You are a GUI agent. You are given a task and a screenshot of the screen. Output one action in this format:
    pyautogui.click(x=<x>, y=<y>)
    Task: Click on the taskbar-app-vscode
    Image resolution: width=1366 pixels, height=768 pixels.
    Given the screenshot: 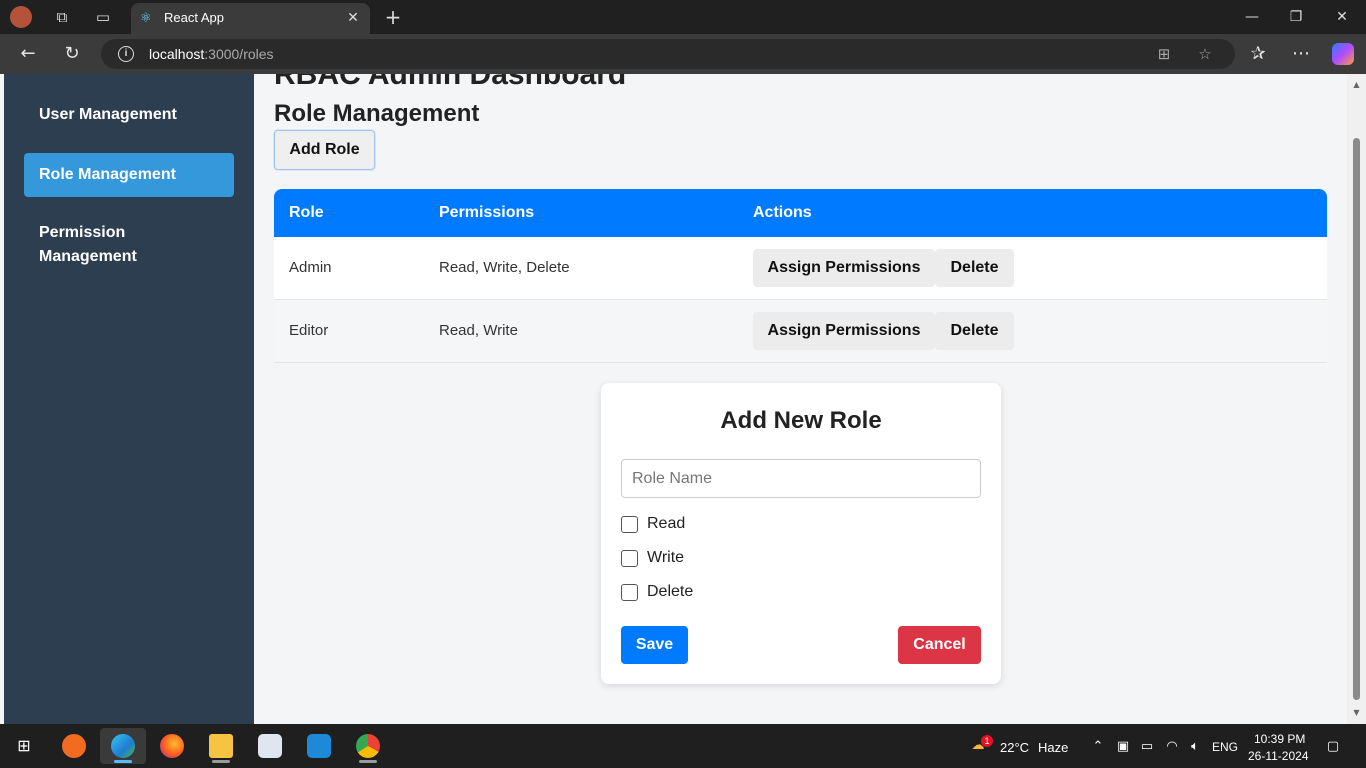 What is the action you would take?
    pyautogui.click(x=319, y=746)
    